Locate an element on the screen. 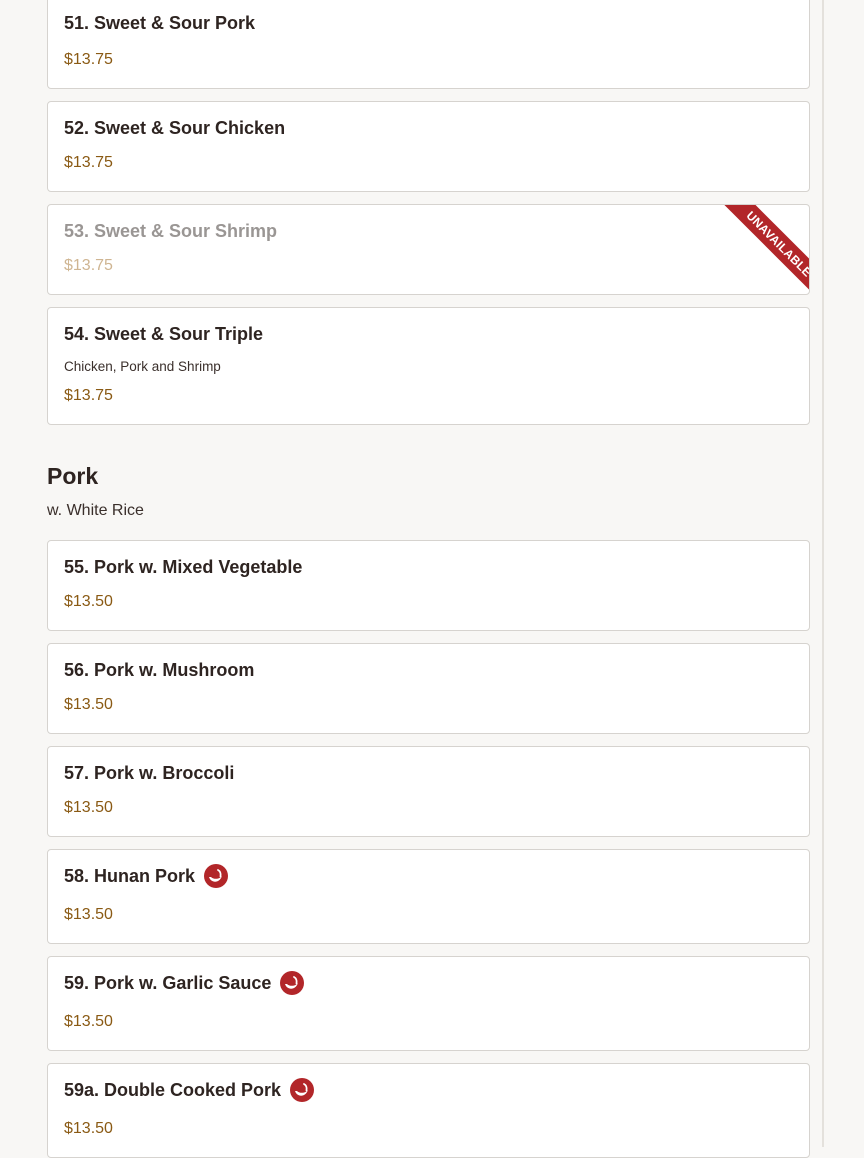 Image resolution: width=864 pixels, height=1158 pixels. menu-item-name-row: 58. Hunan Pork is located at coordinates (146, 876).